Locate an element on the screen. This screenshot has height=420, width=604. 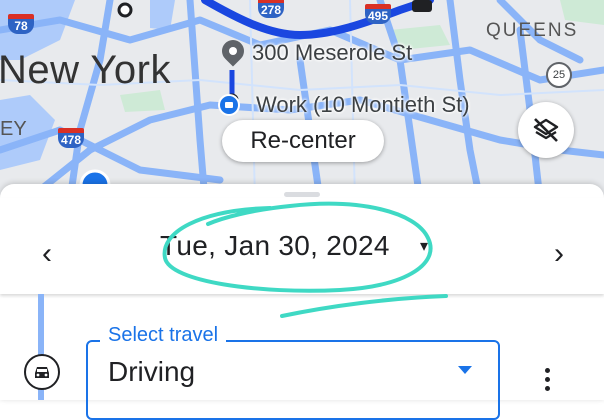
highway-shield-478: 478 is located at coordinates (71, 138).